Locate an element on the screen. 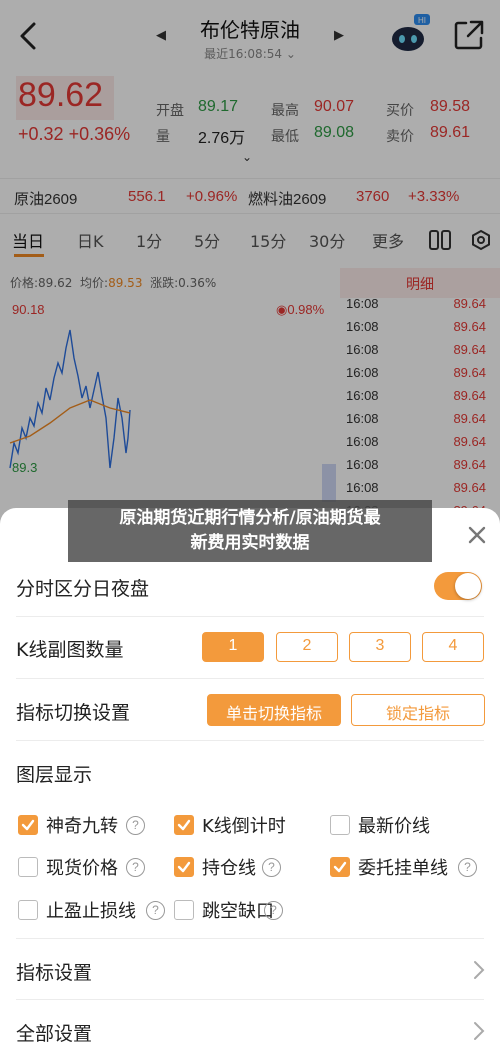  layer-checkbox: 委托挂单线? is located at coordinates (405, 866).